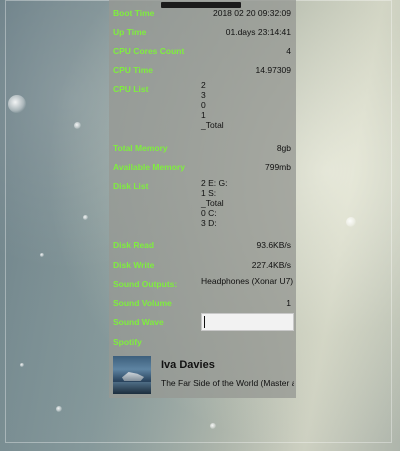  What do you see at coordinates (274, 245) in the screenshot?
I see `disk-read-value: 93.6KB/s` at bounding box center [274, 245].